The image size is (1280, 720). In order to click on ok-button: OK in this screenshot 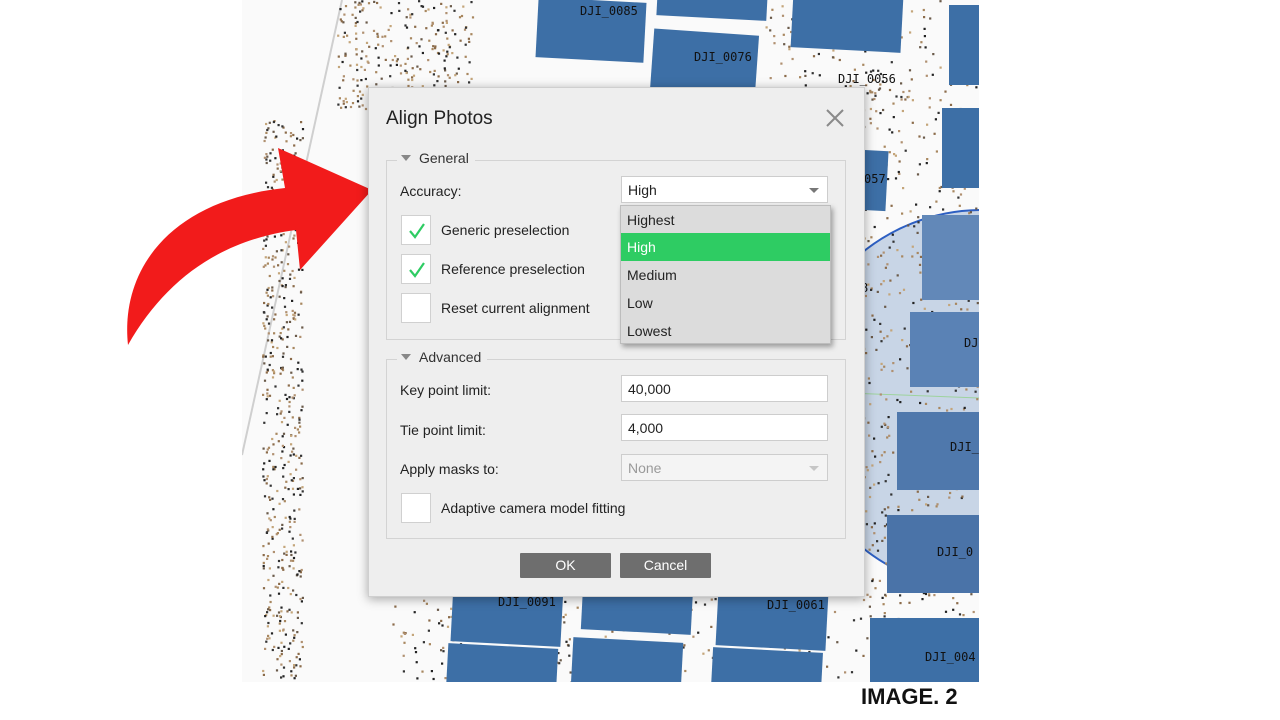, I will do `click(565, 565)`.